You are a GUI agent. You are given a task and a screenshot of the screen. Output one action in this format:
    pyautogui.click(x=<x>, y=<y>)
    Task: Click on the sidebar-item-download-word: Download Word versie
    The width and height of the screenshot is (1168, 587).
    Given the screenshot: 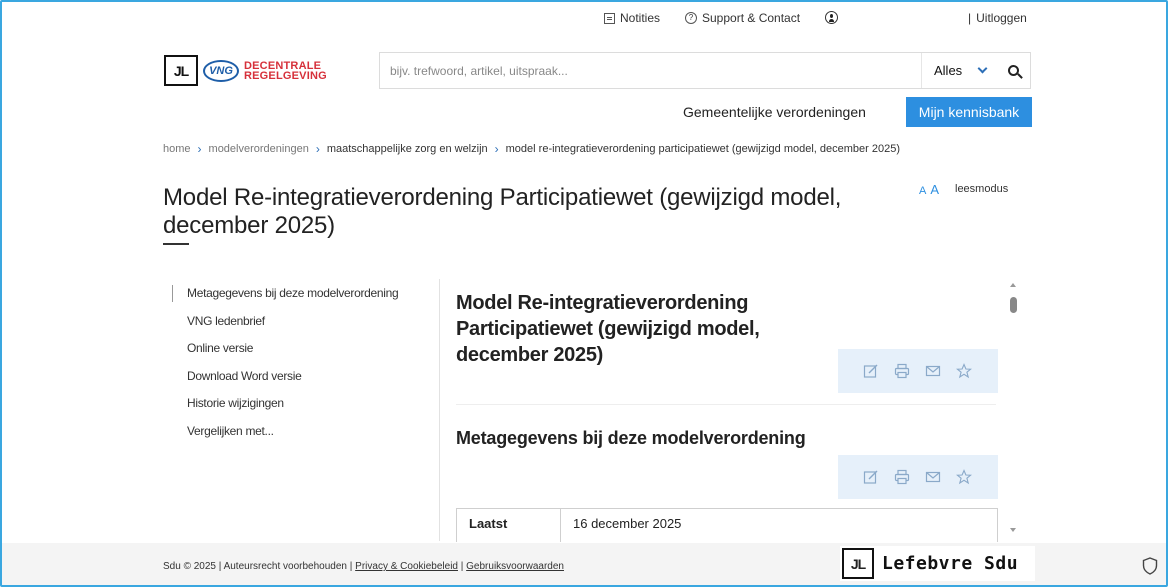 What is the action you would take?
    pyautogui.click(x=292, y=383)
    